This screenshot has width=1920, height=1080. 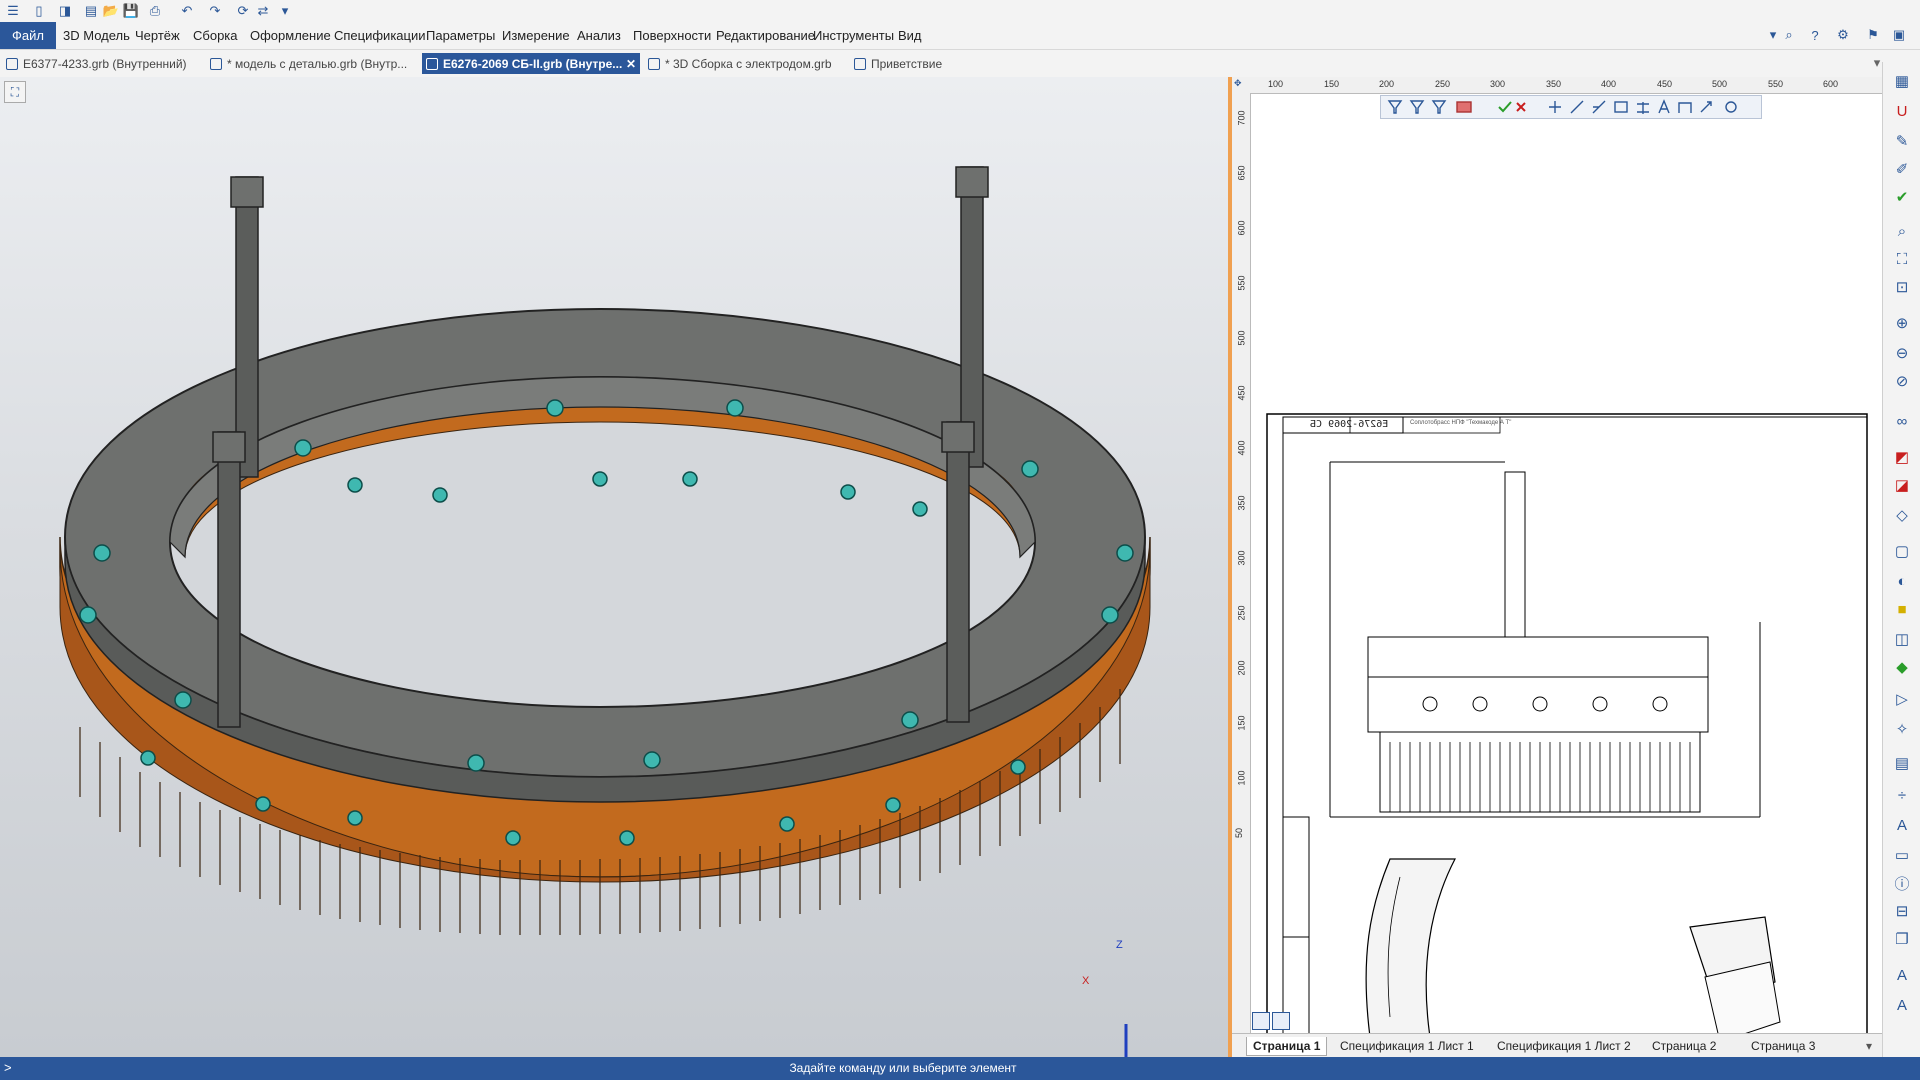 What do you see at coordinates (1241, 613) in the screenshot?
I see `ruler-tick: 250` at bounding box center [1241, 613].